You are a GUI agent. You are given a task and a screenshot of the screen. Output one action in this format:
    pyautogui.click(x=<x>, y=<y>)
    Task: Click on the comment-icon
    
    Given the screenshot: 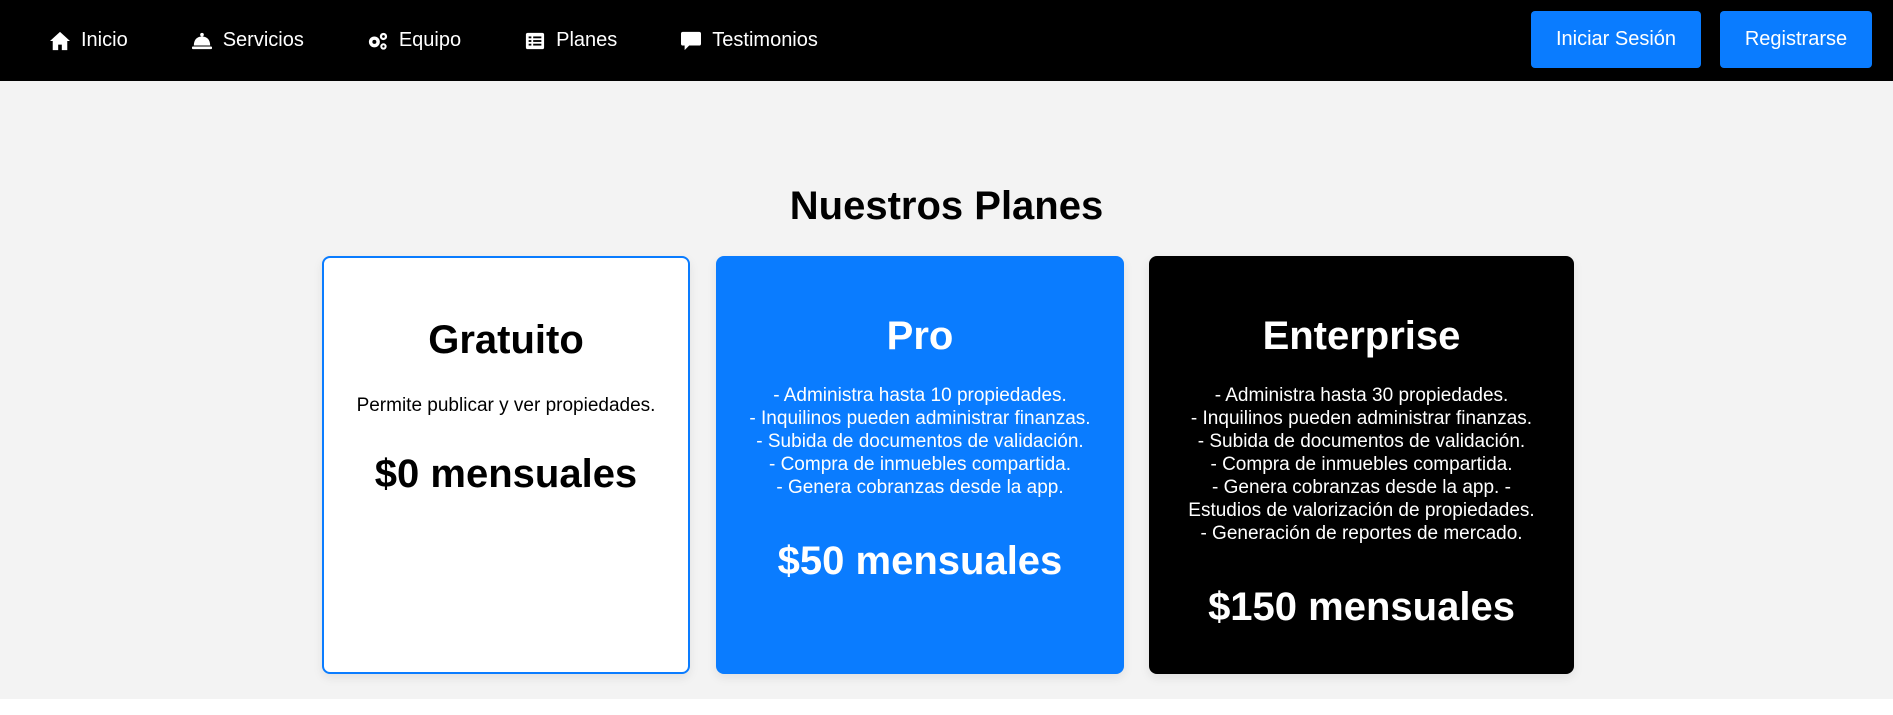 What is the action you would take?
    pyautogui.click(x=691, y=41)
    